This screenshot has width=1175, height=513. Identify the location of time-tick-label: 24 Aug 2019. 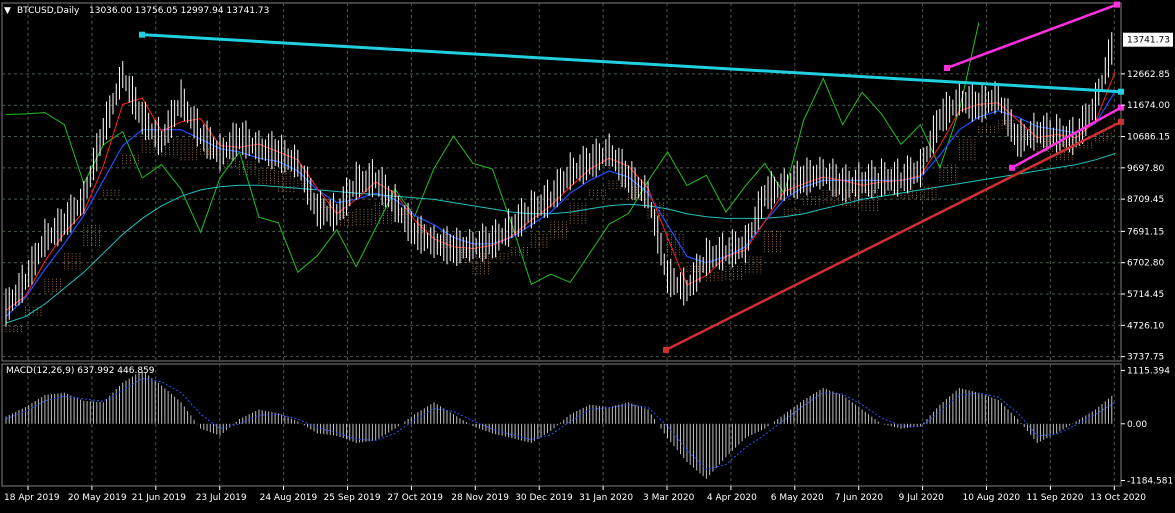
(289, 498).